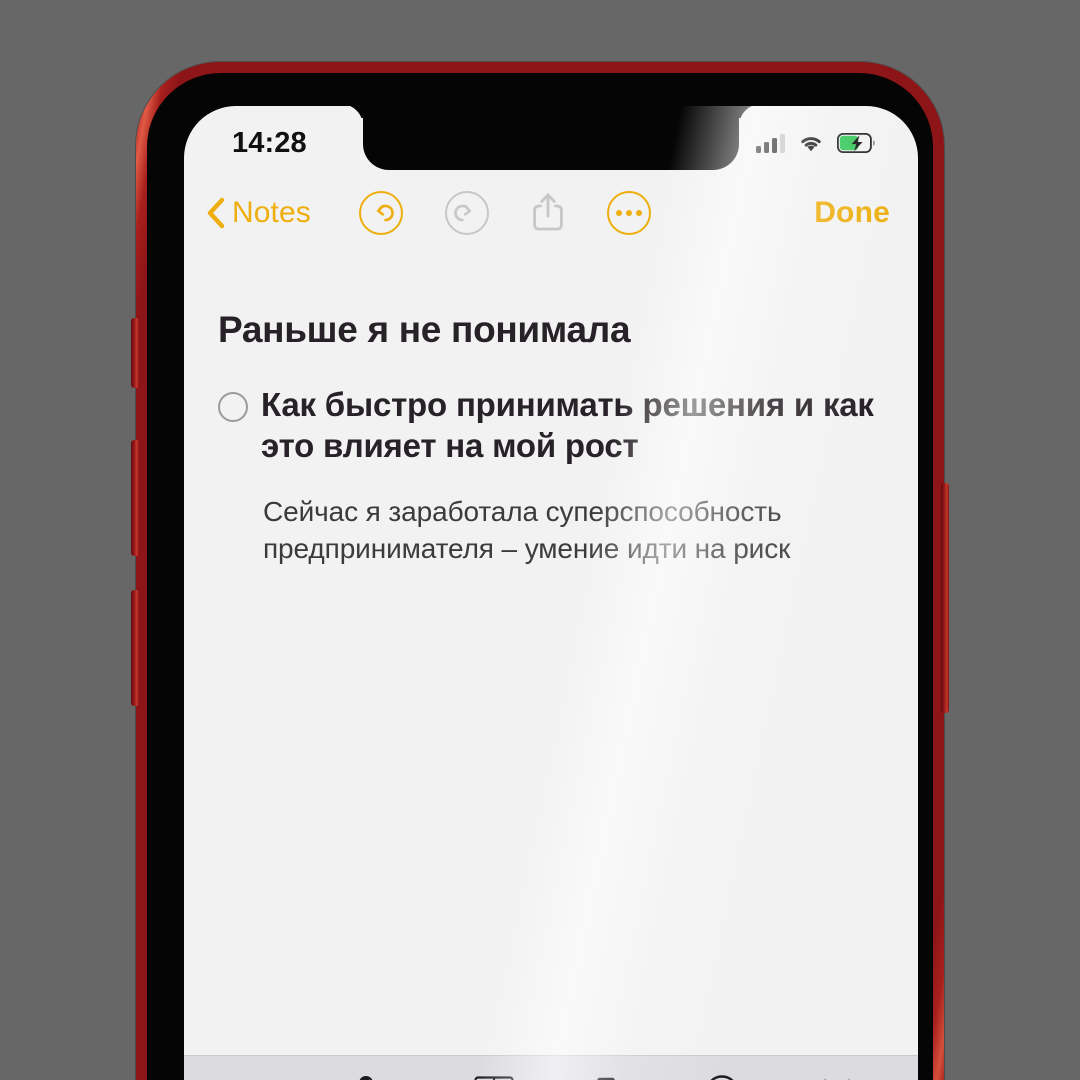  I want to click on note-edit-toolbar: Aa, so click(551, 1067).